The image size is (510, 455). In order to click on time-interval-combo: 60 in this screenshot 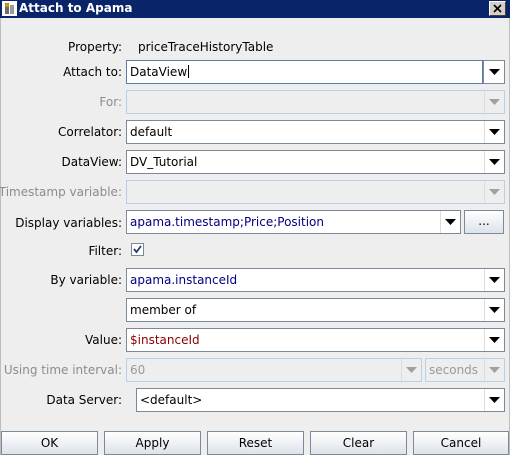, I will do `click(274, 370)`.